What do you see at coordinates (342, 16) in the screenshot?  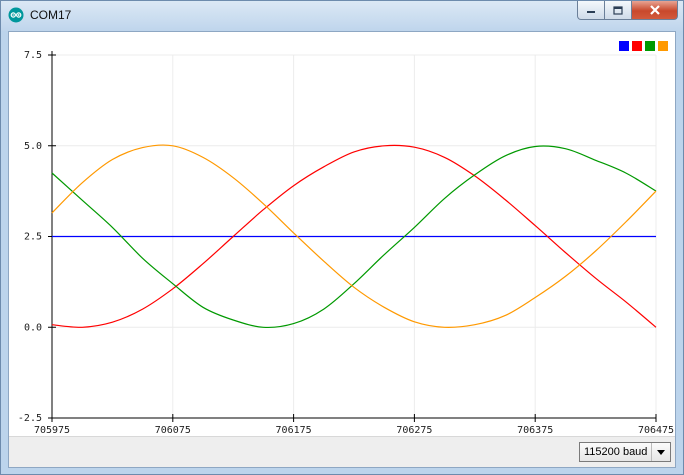 I see `title-bar: COM17` at bounding box center [342, 16].